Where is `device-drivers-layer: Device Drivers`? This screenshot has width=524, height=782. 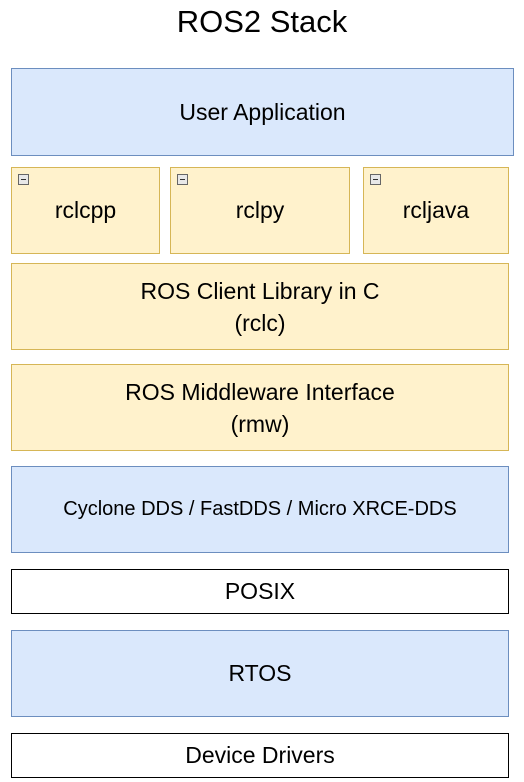 device-drivers-layer: Device Drivers is located at coordinates (260, 755).